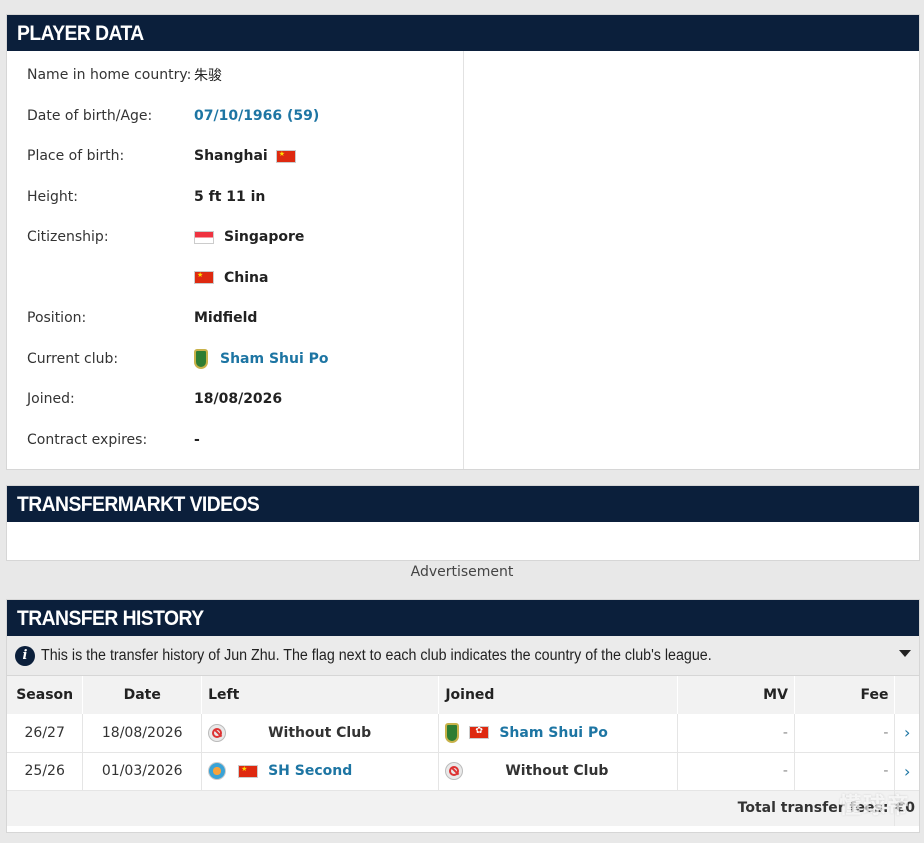  Describe the element at coordinates (90, 115) in the screenshot. I see `dob-label: Date of birth/Age:` at that location.